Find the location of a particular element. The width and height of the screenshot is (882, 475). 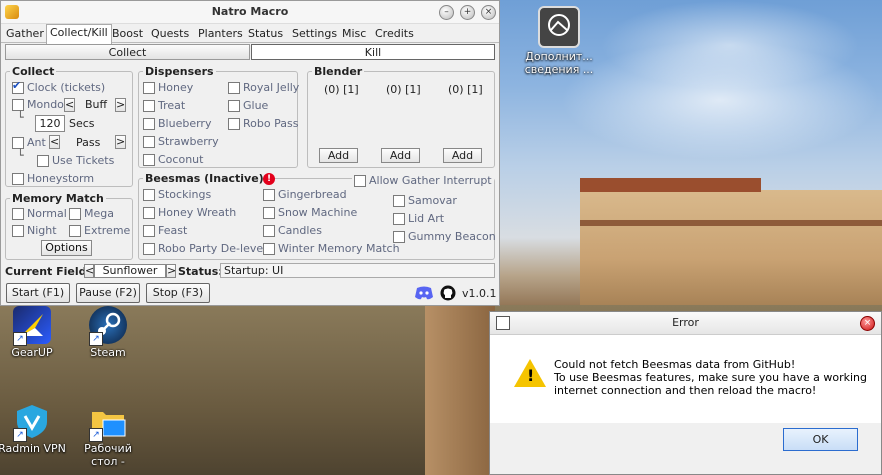

stop-button: Stop (F3) is located at coordinates (178, 293).